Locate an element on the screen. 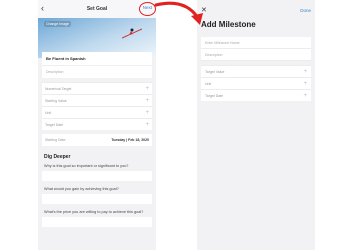 The height and width of the screenshot is (250, 350). milestone-description-input: Description is located at coordinates (256, 55).